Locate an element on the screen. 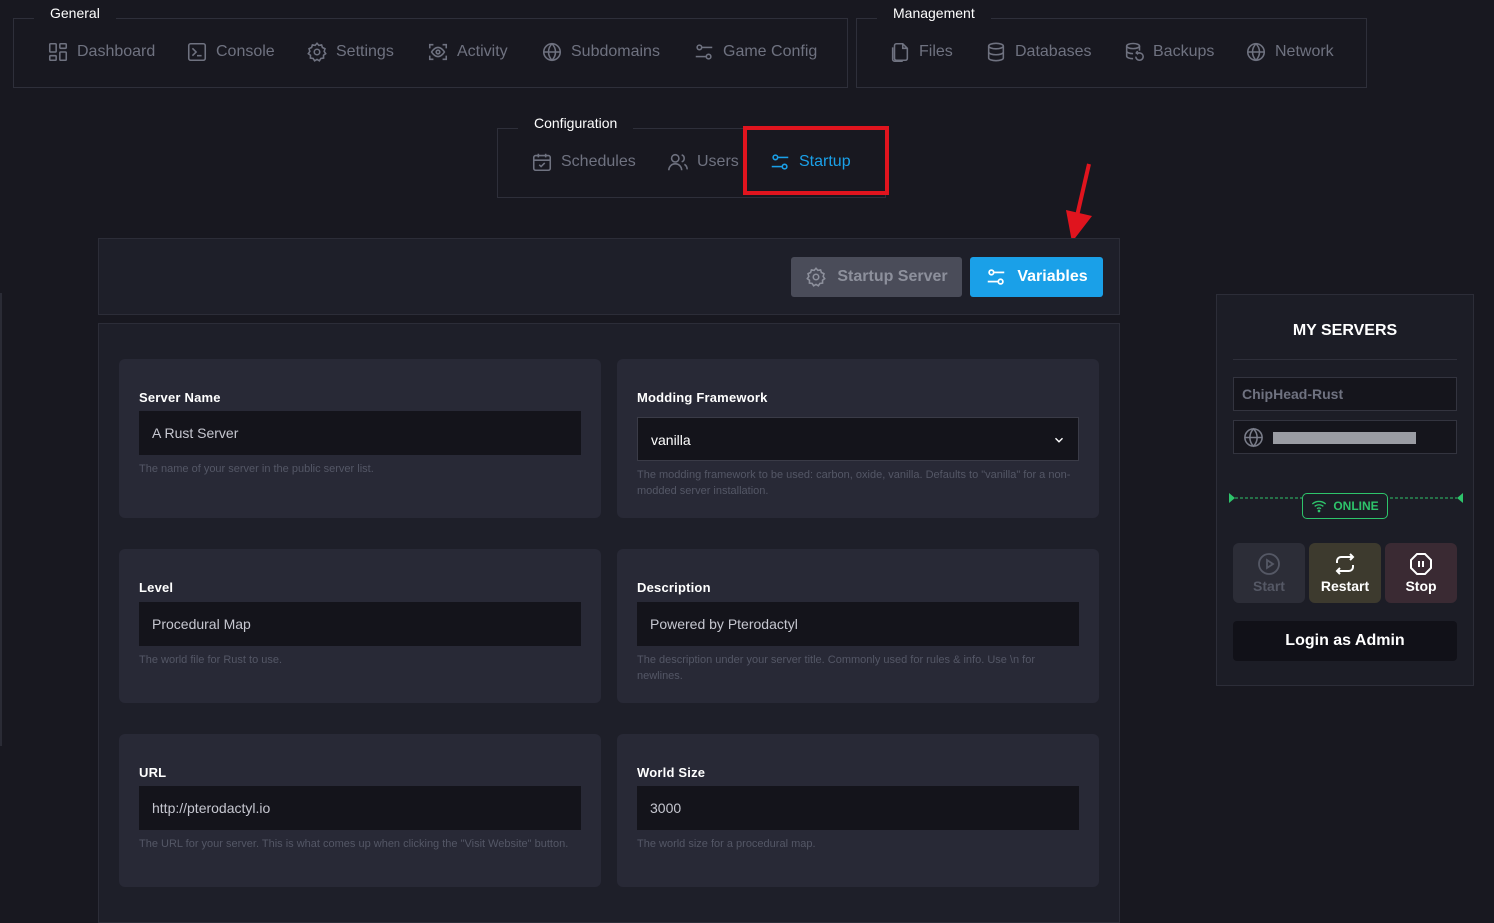 The height and width of the screenshot is (923, 1494). variable-label: World Size is located at coordinates (671, 772).